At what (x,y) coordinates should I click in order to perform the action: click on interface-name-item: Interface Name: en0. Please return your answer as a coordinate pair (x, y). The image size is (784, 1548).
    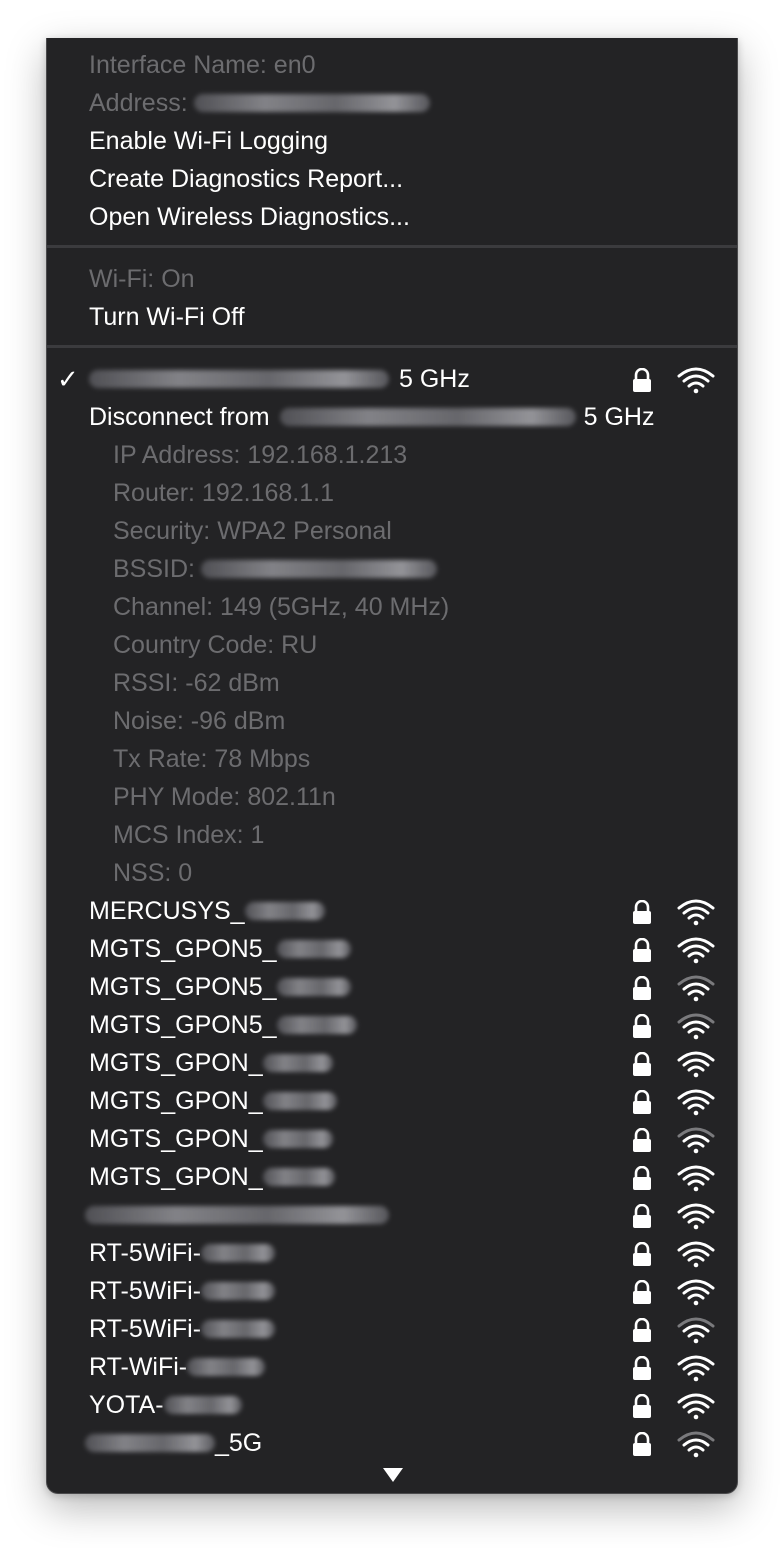
    Looking at the image, I should click on (392, 65).